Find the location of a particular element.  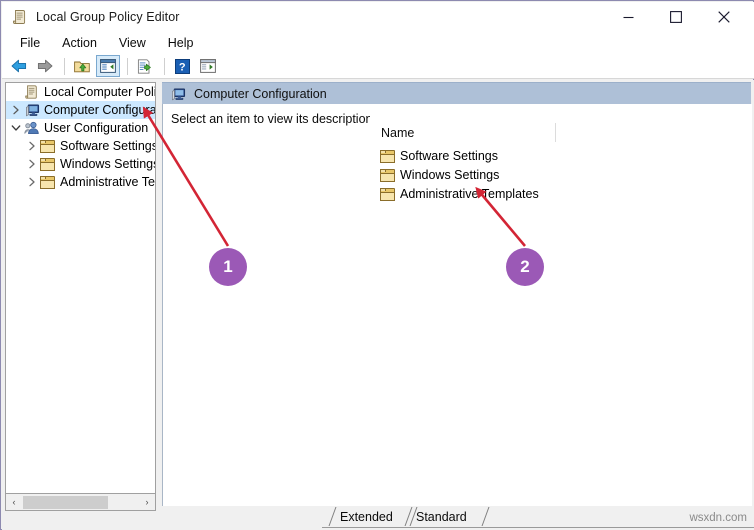

title-bar: Local Group Policy Editor is located at coordinates (378, 16).